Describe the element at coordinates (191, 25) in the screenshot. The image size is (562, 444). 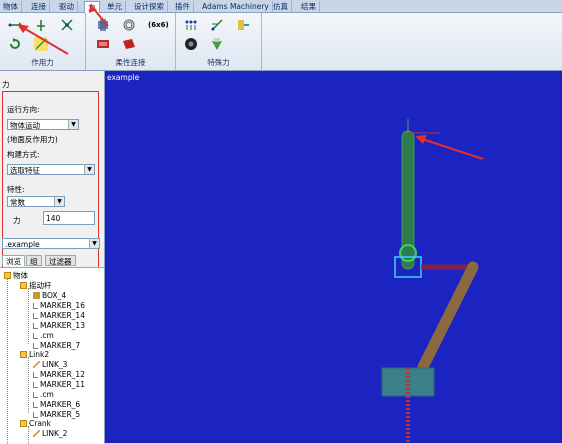
I see `multi-point-force-icon` at that location.